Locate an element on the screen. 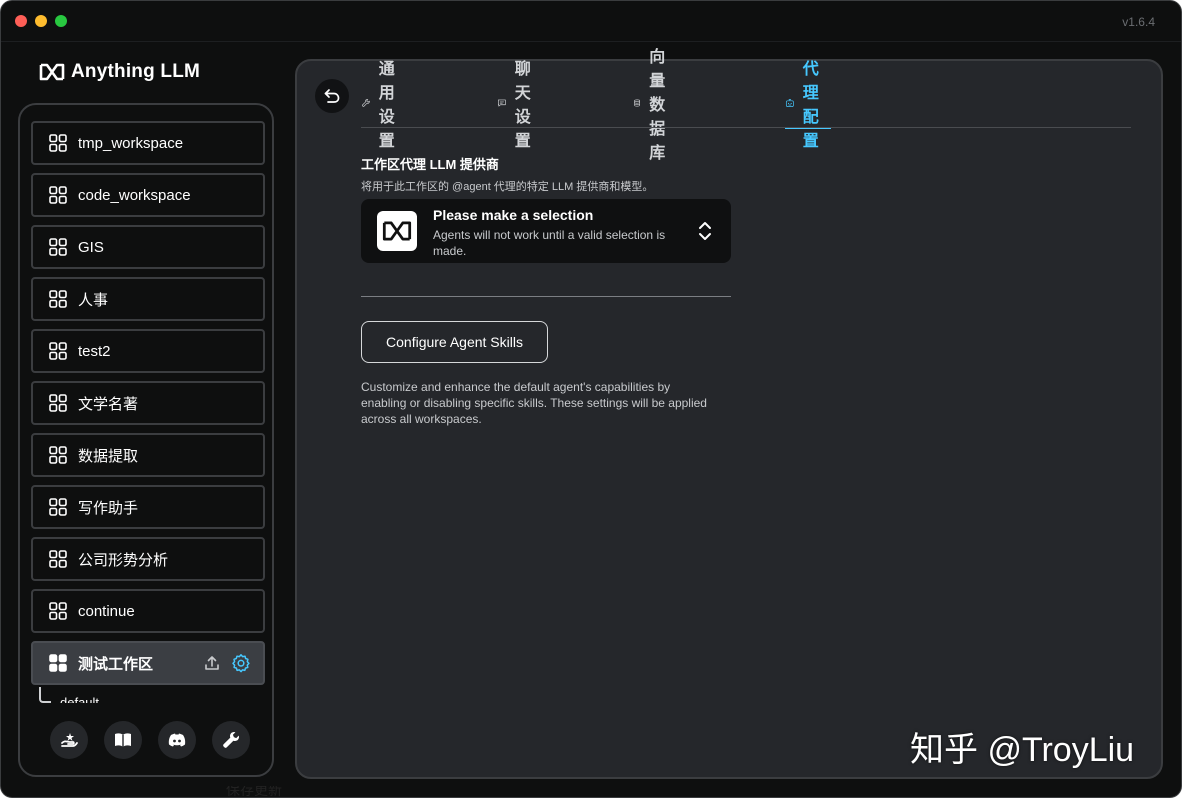  settings-button is located at coordinates (231, 740).